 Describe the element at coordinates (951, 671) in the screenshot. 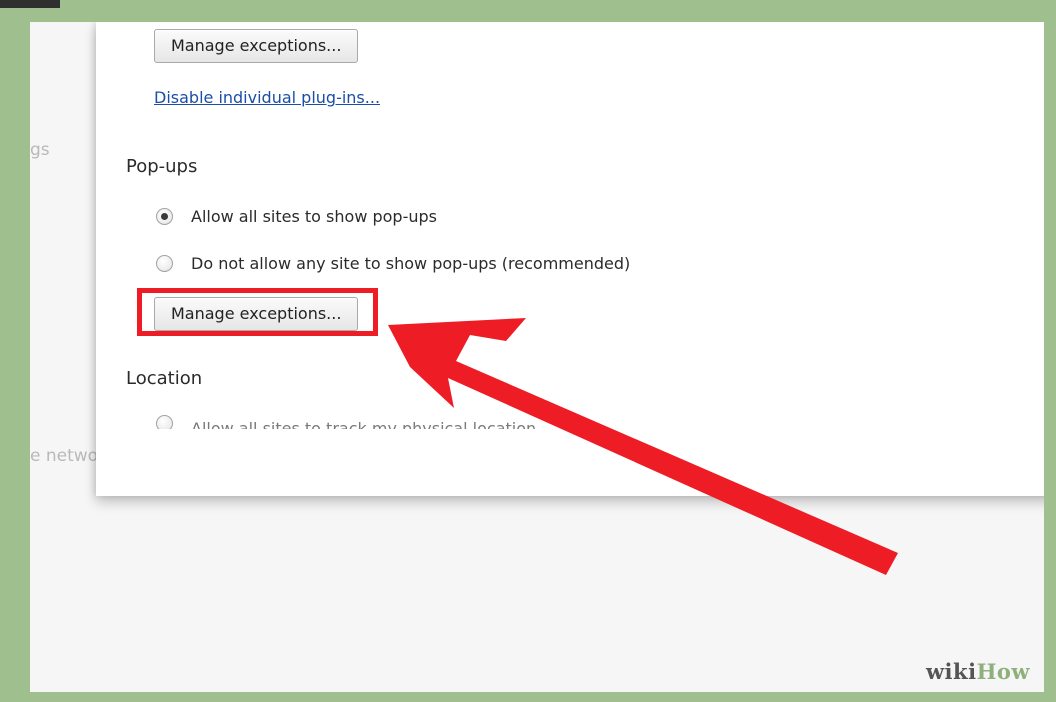

I see `watermark-wiki: wiki` at that location.